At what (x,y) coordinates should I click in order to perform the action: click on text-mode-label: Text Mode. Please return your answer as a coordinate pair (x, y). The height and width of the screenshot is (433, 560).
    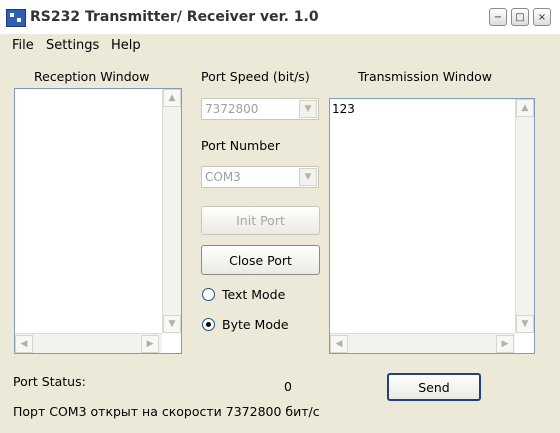
    Looking at the image, I should click on (254, 294).